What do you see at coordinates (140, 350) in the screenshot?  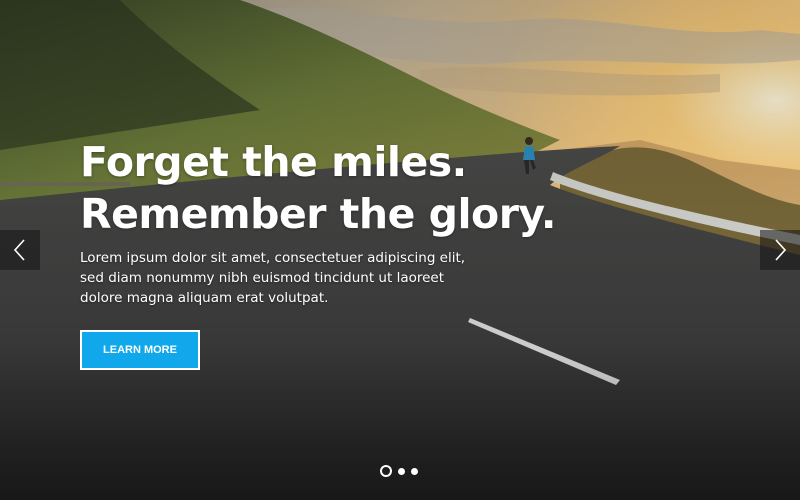 I see `learn-more-button: LEARN MORE` at bounding box center [140, 350].